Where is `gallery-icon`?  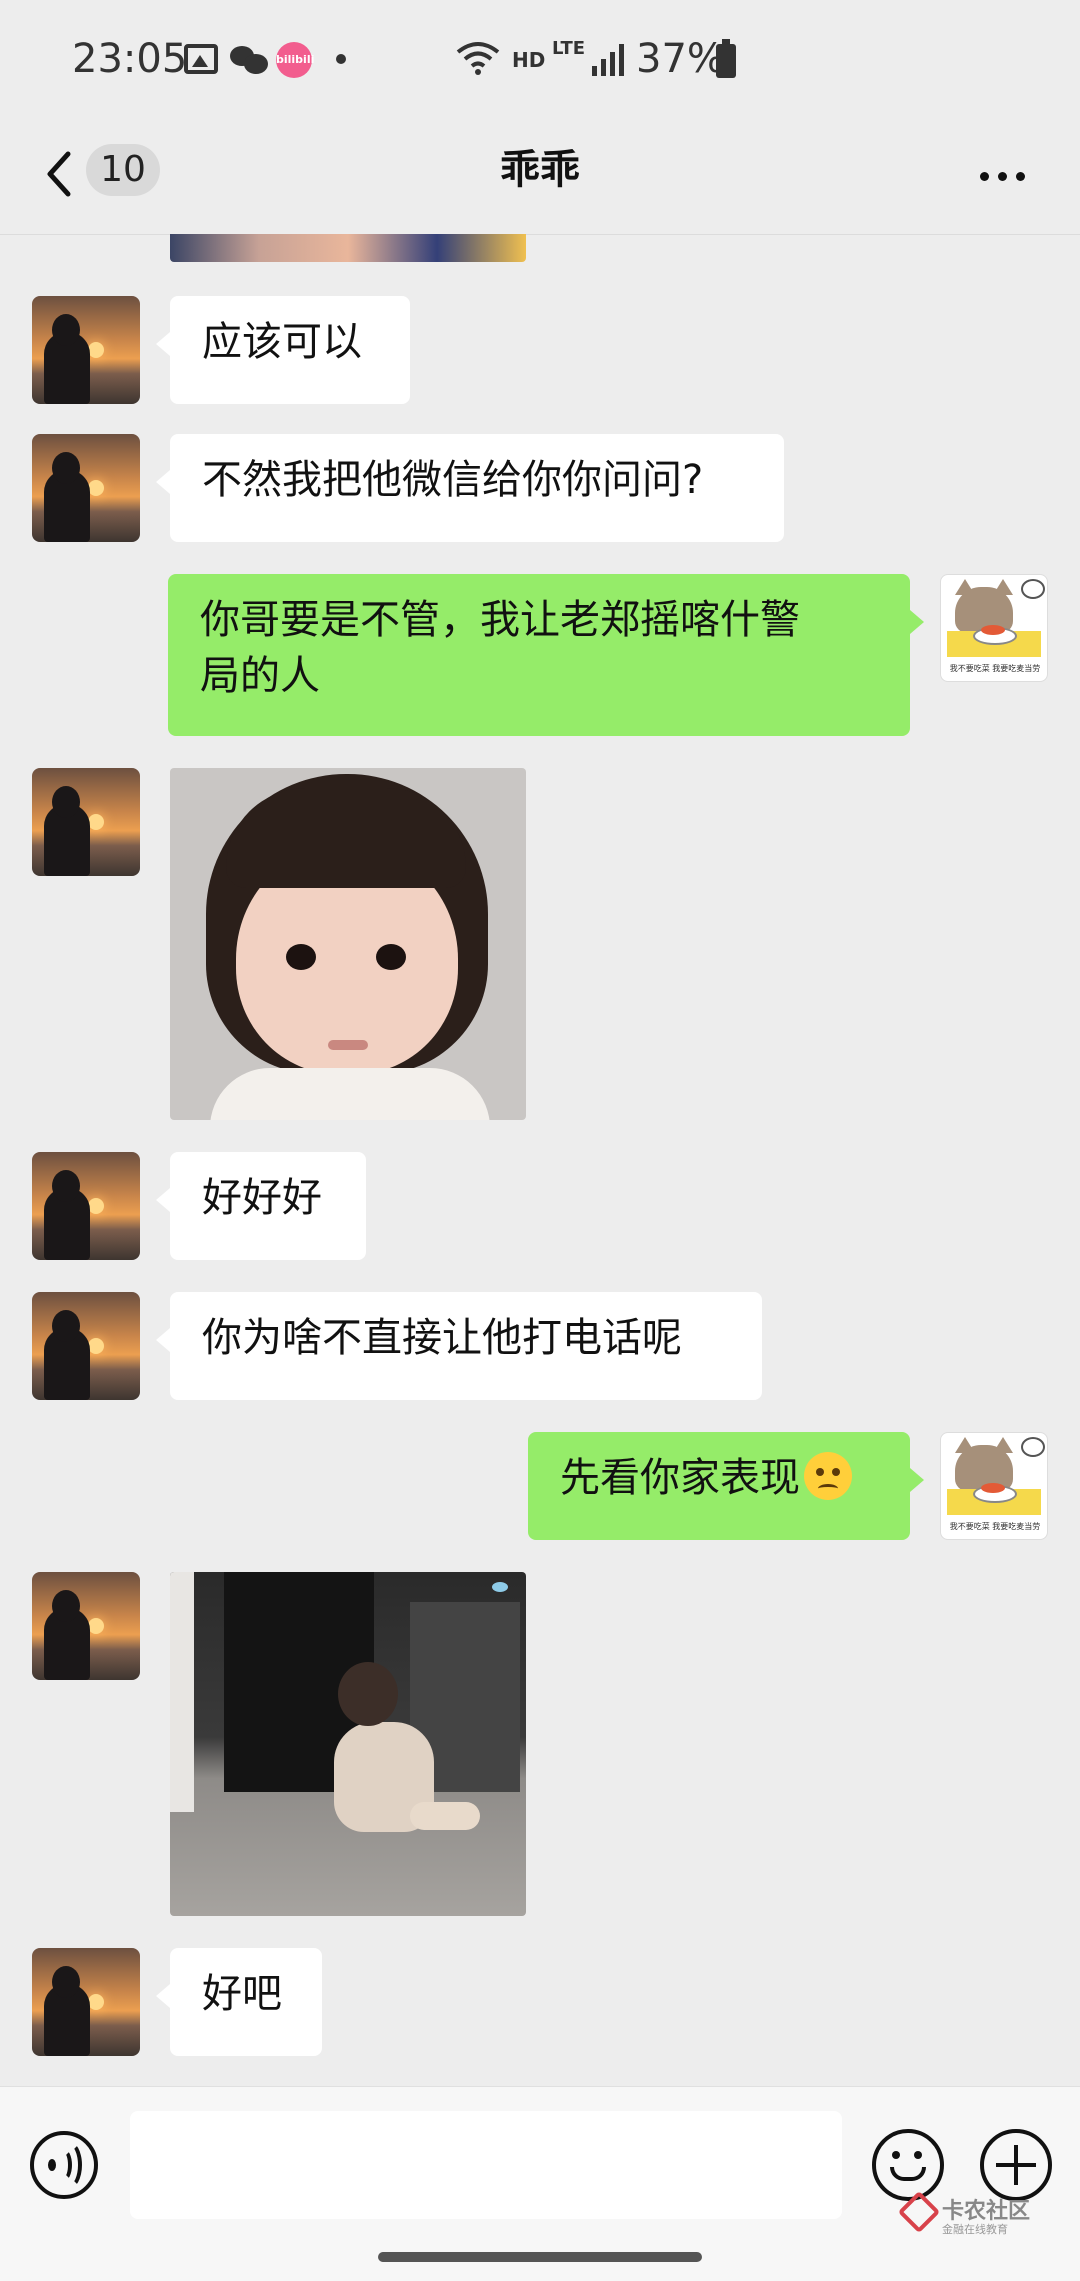
gallery-icon is located at coordinates (201, 59).